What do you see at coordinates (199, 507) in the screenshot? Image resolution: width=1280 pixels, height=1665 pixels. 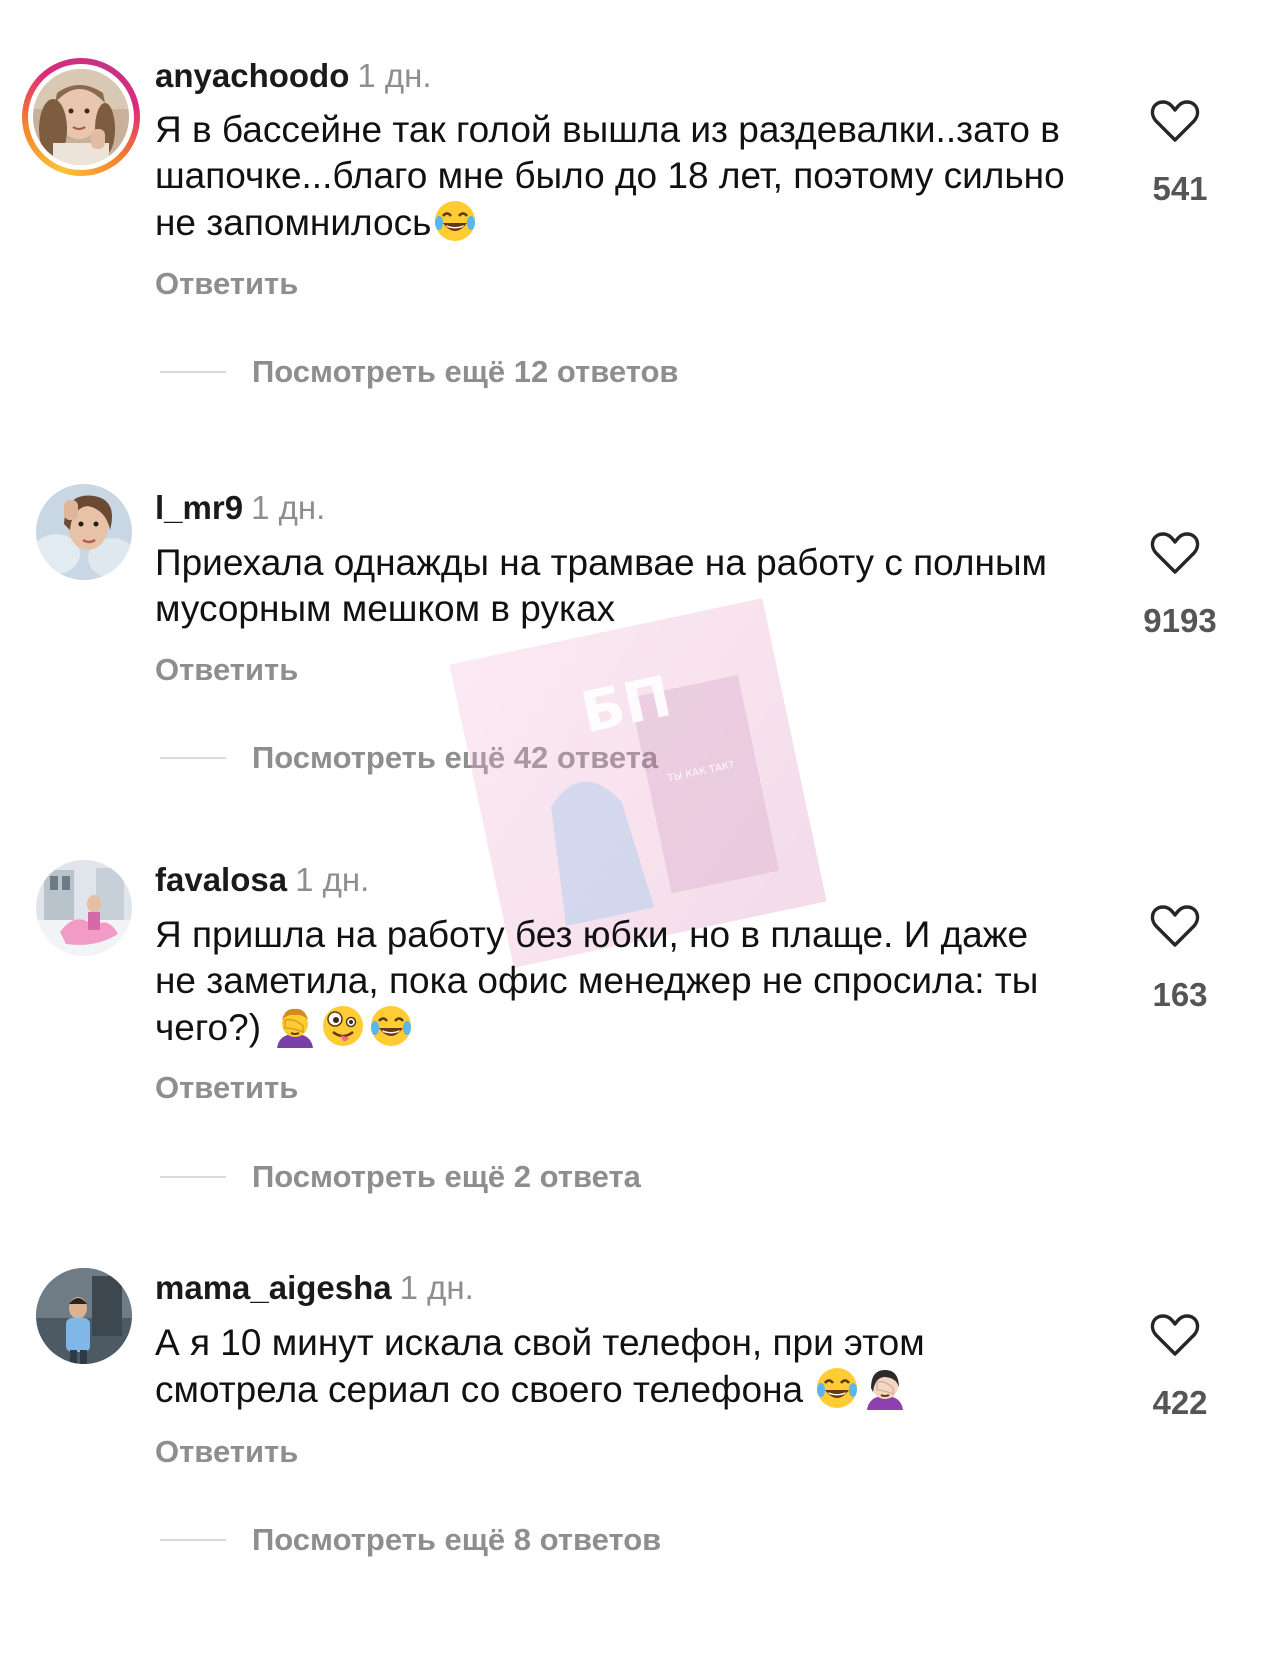 I see `username: l_mr9` at bounding box center [199, 507].